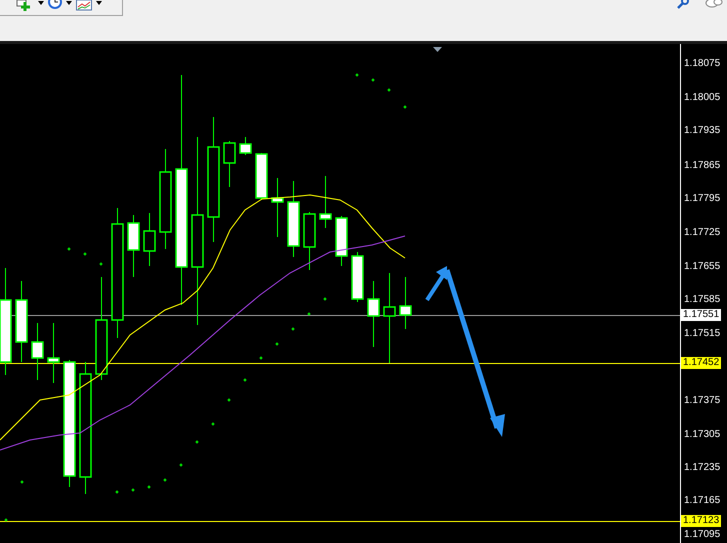 The height and width of the screenshot is (543, 727). What do you see at coordinates (683, 5) in the screenshot?
I see `search-icon` at bounding box center [683, 5].